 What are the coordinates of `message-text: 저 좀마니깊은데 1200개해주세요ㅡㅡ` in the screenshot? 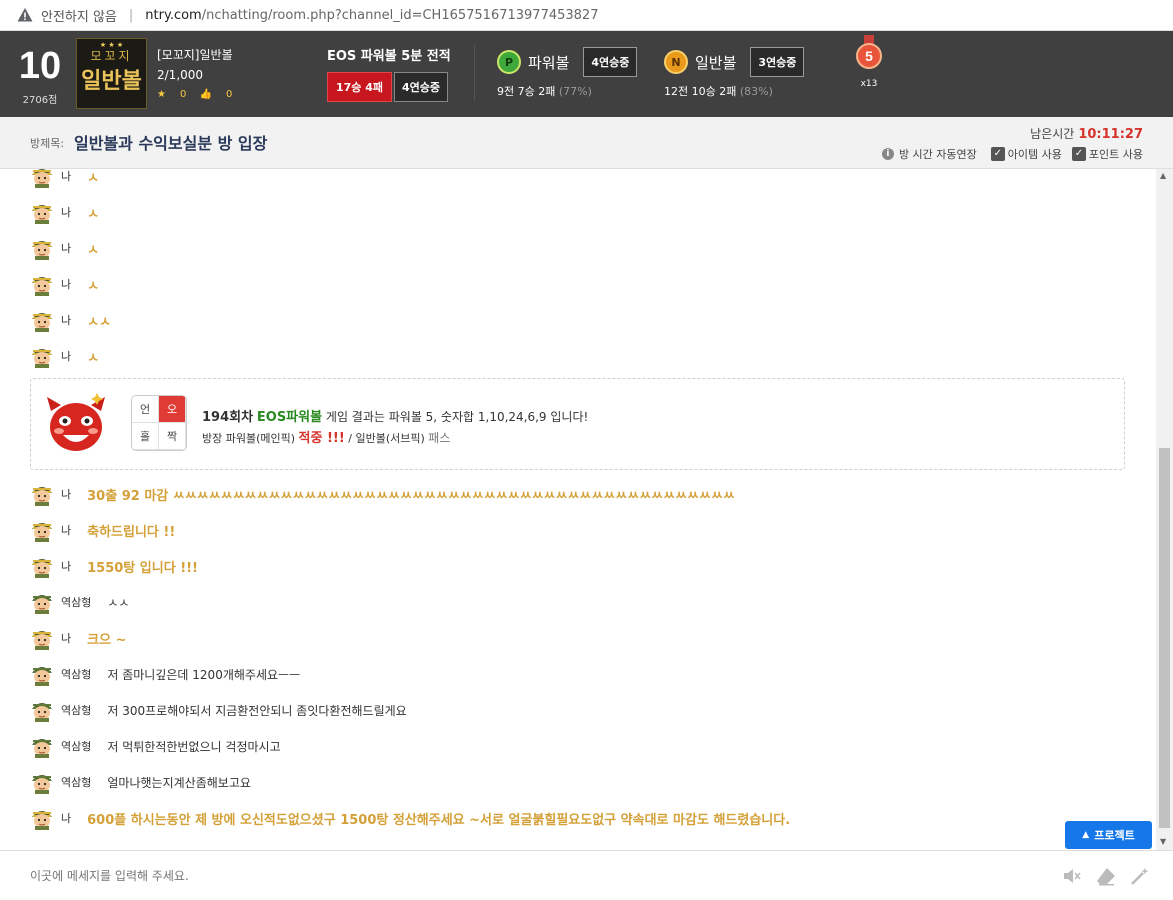 It's located at (204, 674).